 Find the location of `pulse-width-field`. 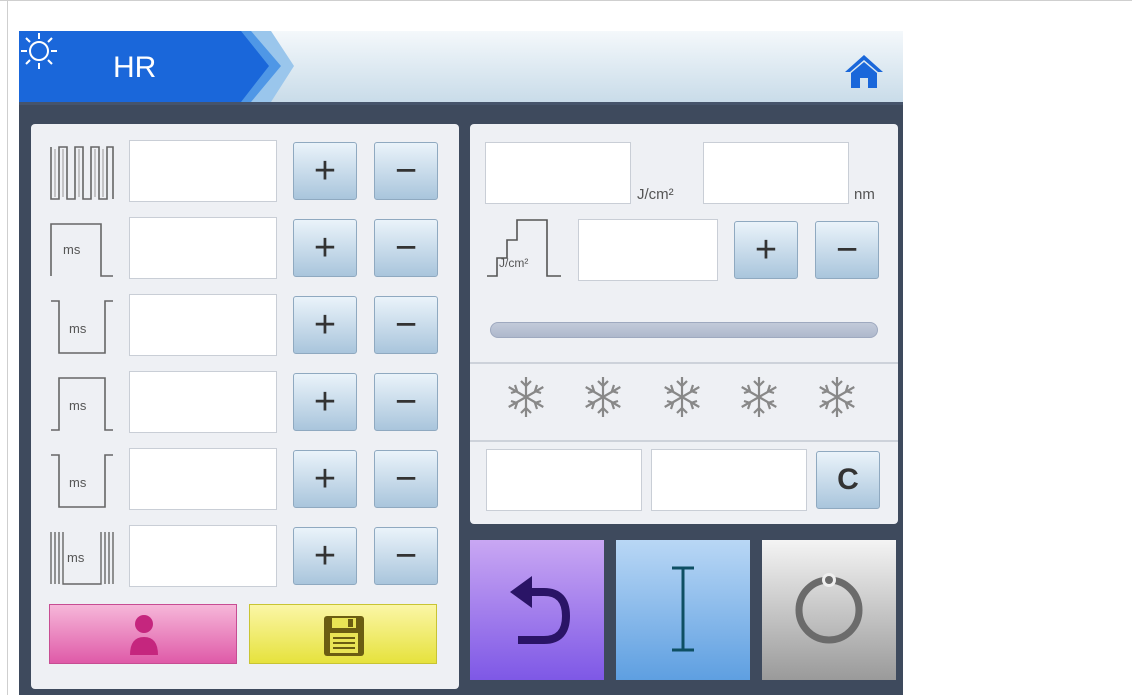

pulse-width-field is located at coordinates (203, 325).